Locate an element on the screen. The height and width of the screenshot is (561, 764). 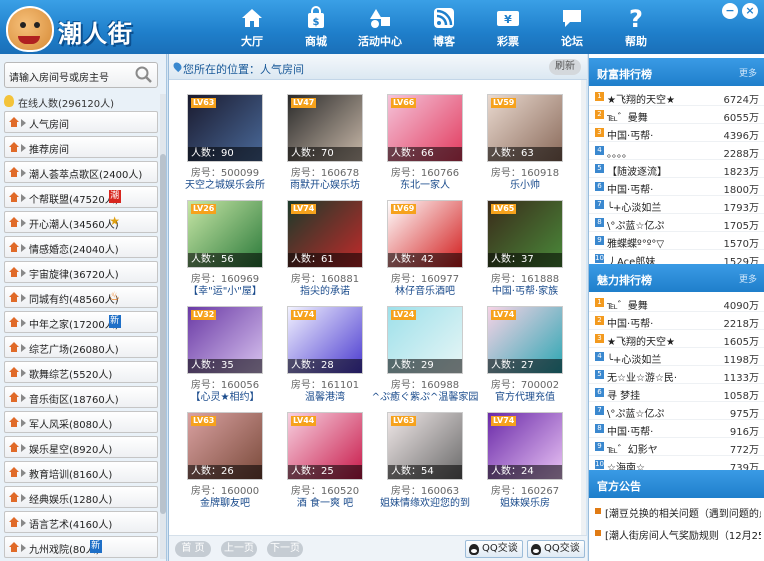
room-category-item: 歌舞综艺(5520人) is located at coordinates (81, 372).